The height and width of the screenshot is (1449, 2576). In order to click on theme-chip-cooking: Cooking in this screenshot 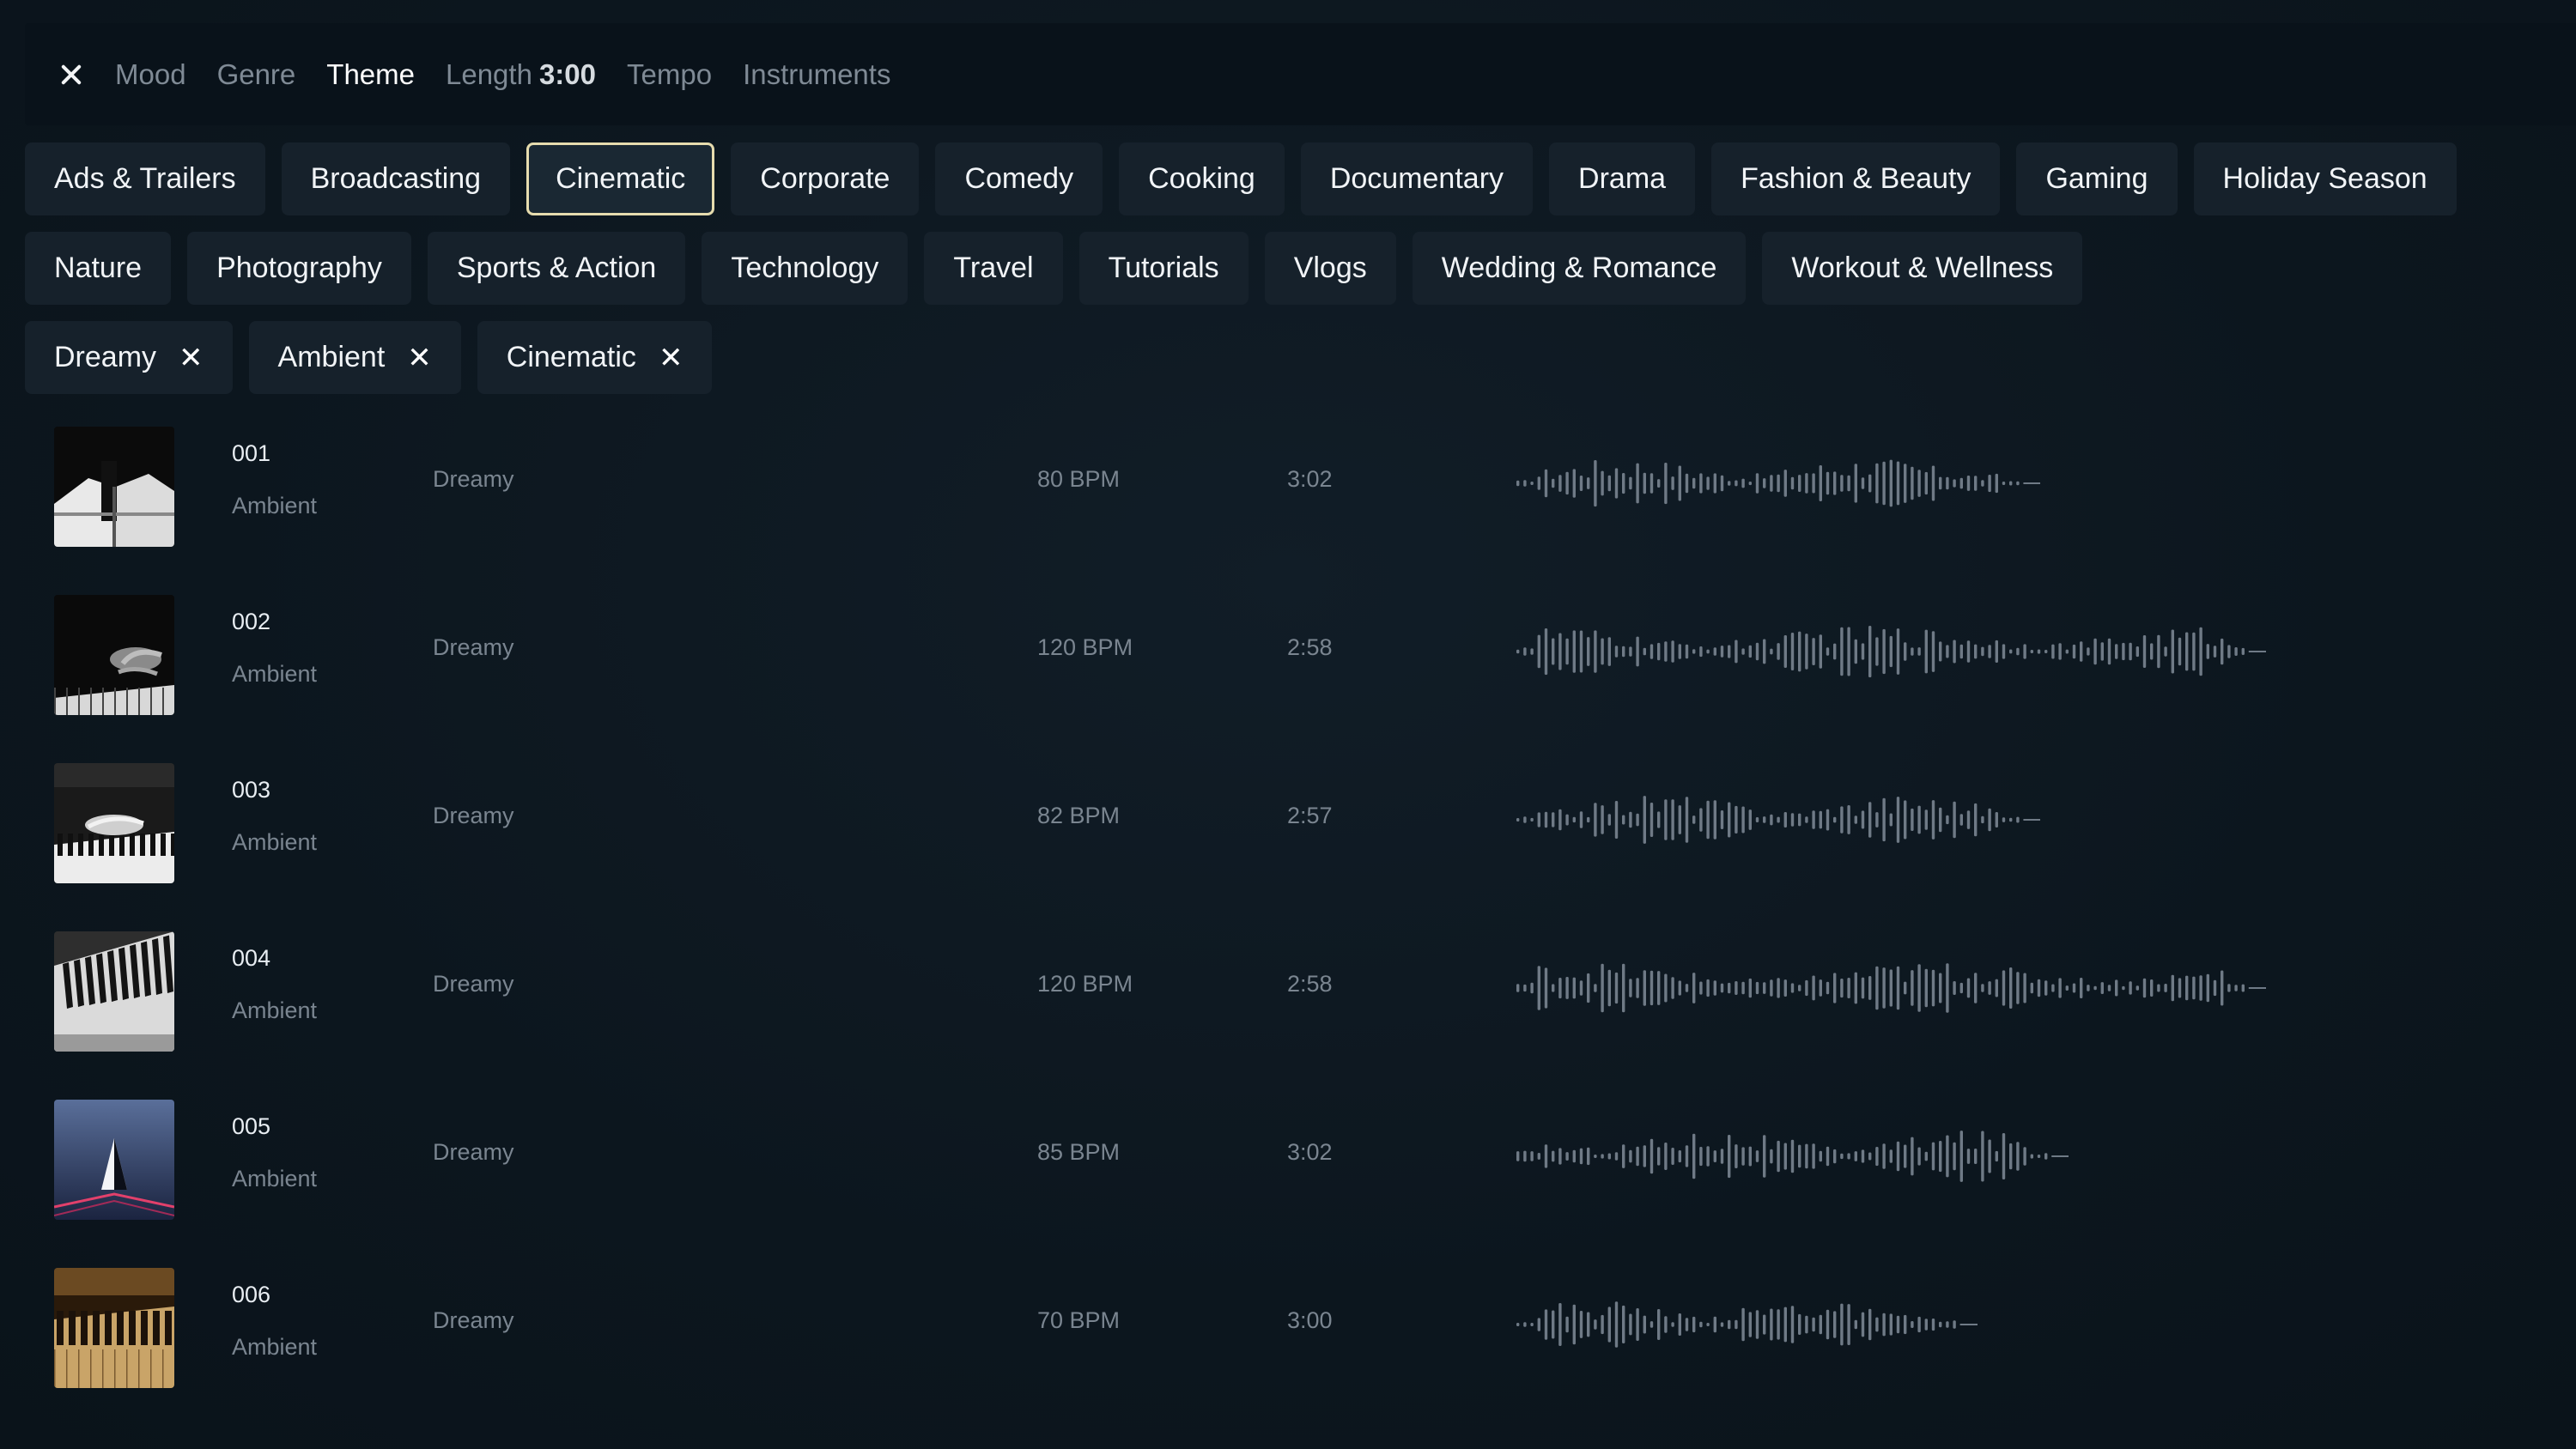, I will do `click(1202, 178)`.